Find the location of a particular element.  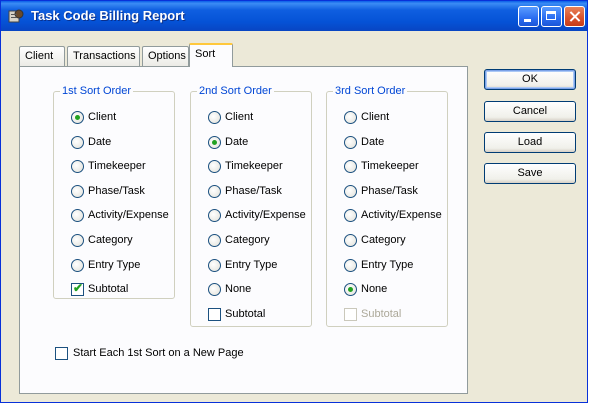

tab-label: Options is located at coordinates (167, 56).